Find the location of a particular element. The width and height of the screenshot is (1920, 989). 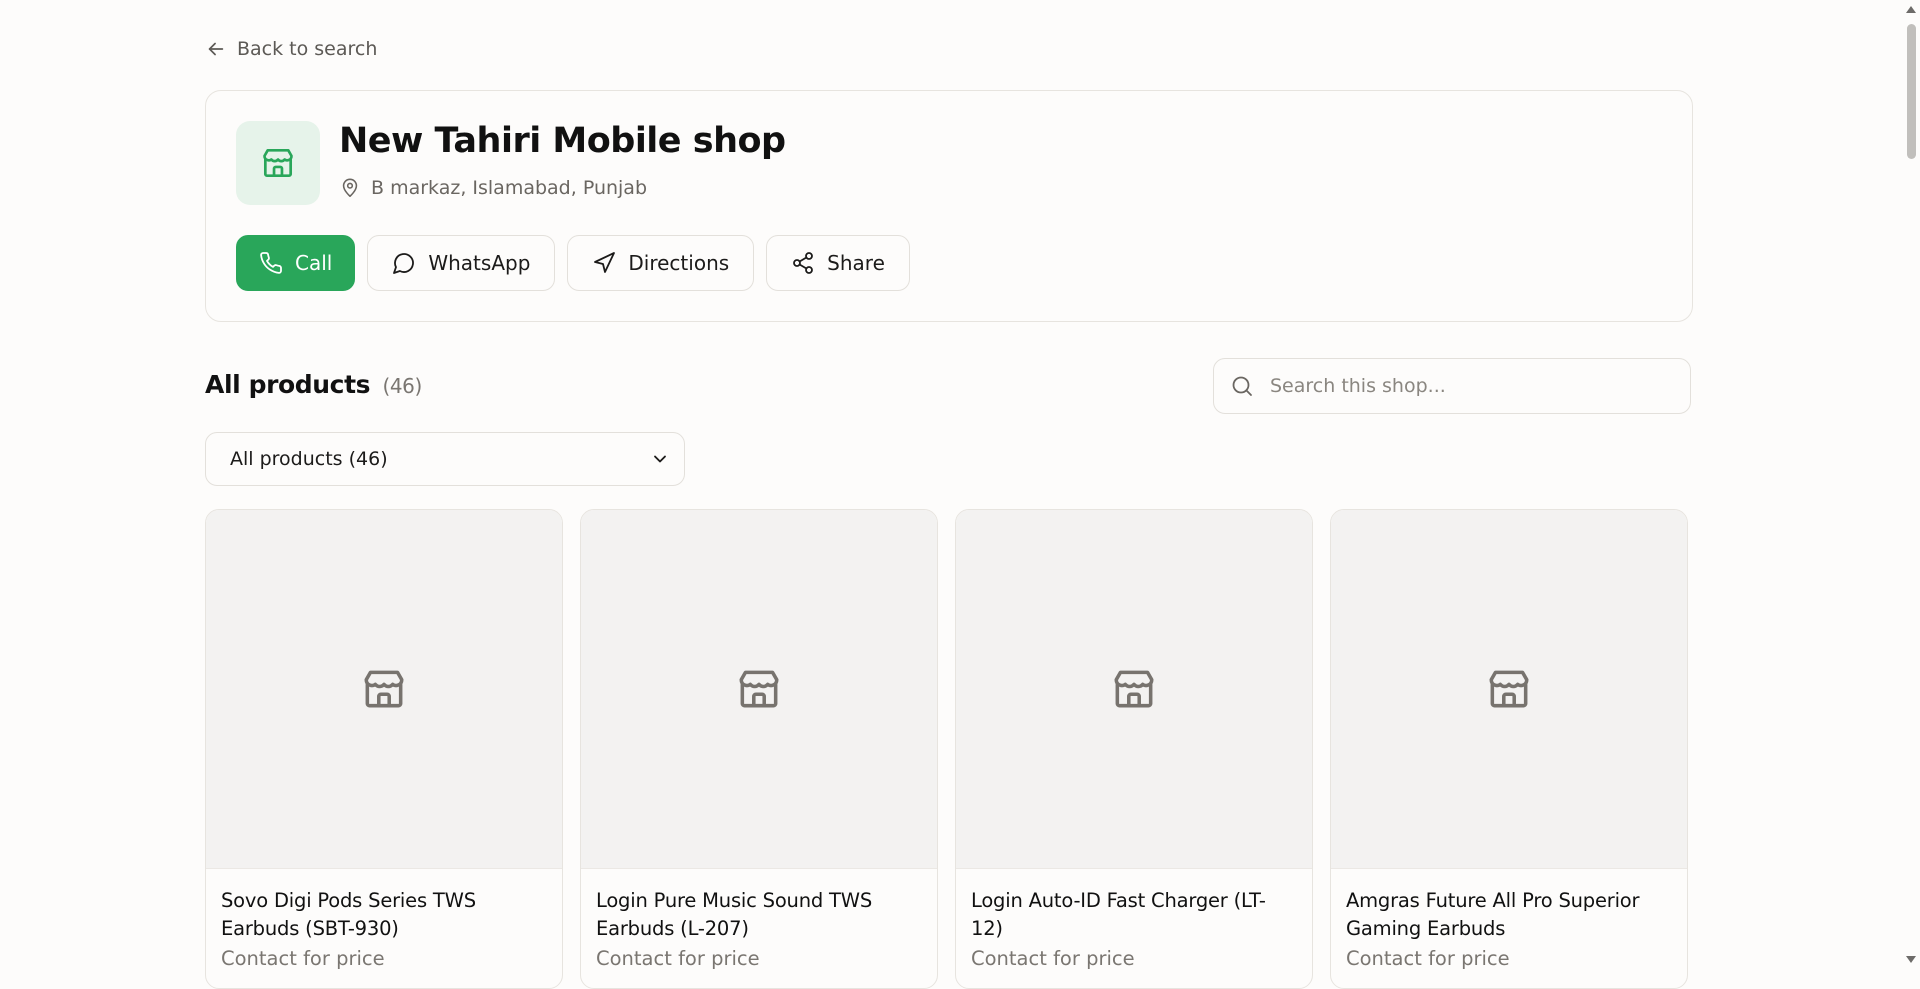

share-button: Share is located at coordinates (838, 263).